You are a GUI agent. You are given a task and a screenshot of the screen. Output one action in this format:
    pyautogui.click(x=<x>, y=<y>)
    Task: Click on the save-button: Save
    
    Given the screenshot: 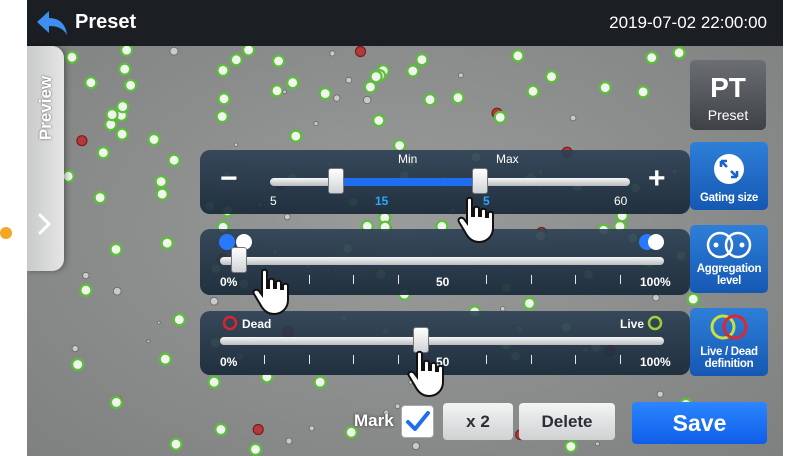 What is the action you would take?
    pyautogui.click(x=699, y=423)
    